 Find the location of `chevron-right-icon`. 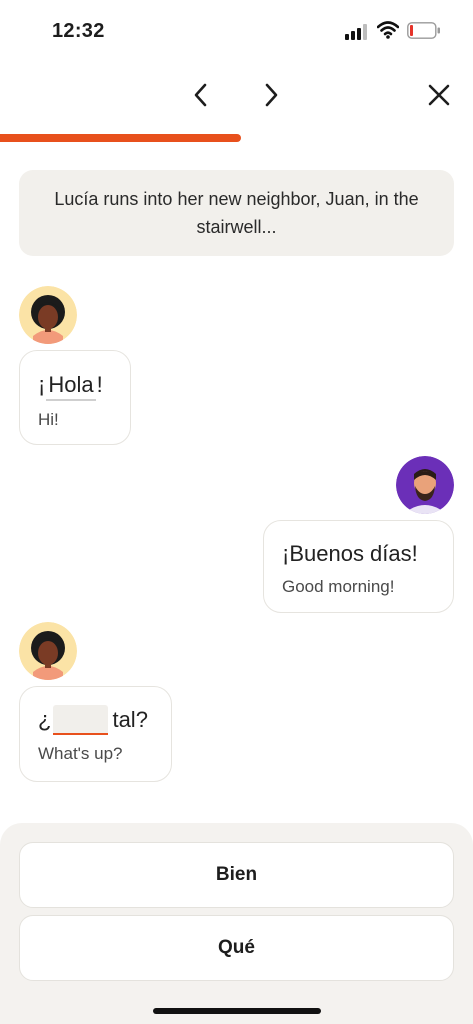

chevron-right-icon is located at coordinates (271, 95).